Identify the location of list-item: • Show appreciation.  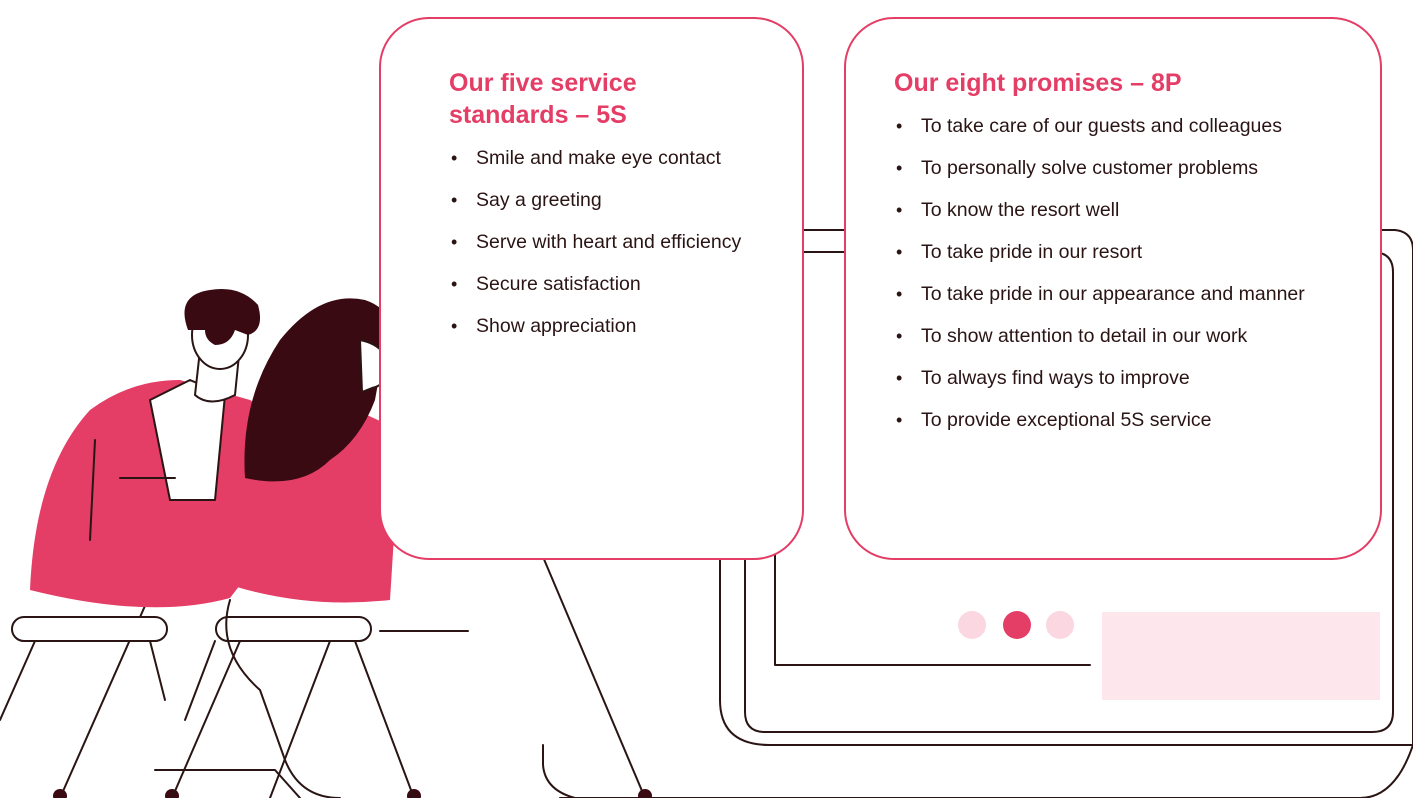
(610, 326).